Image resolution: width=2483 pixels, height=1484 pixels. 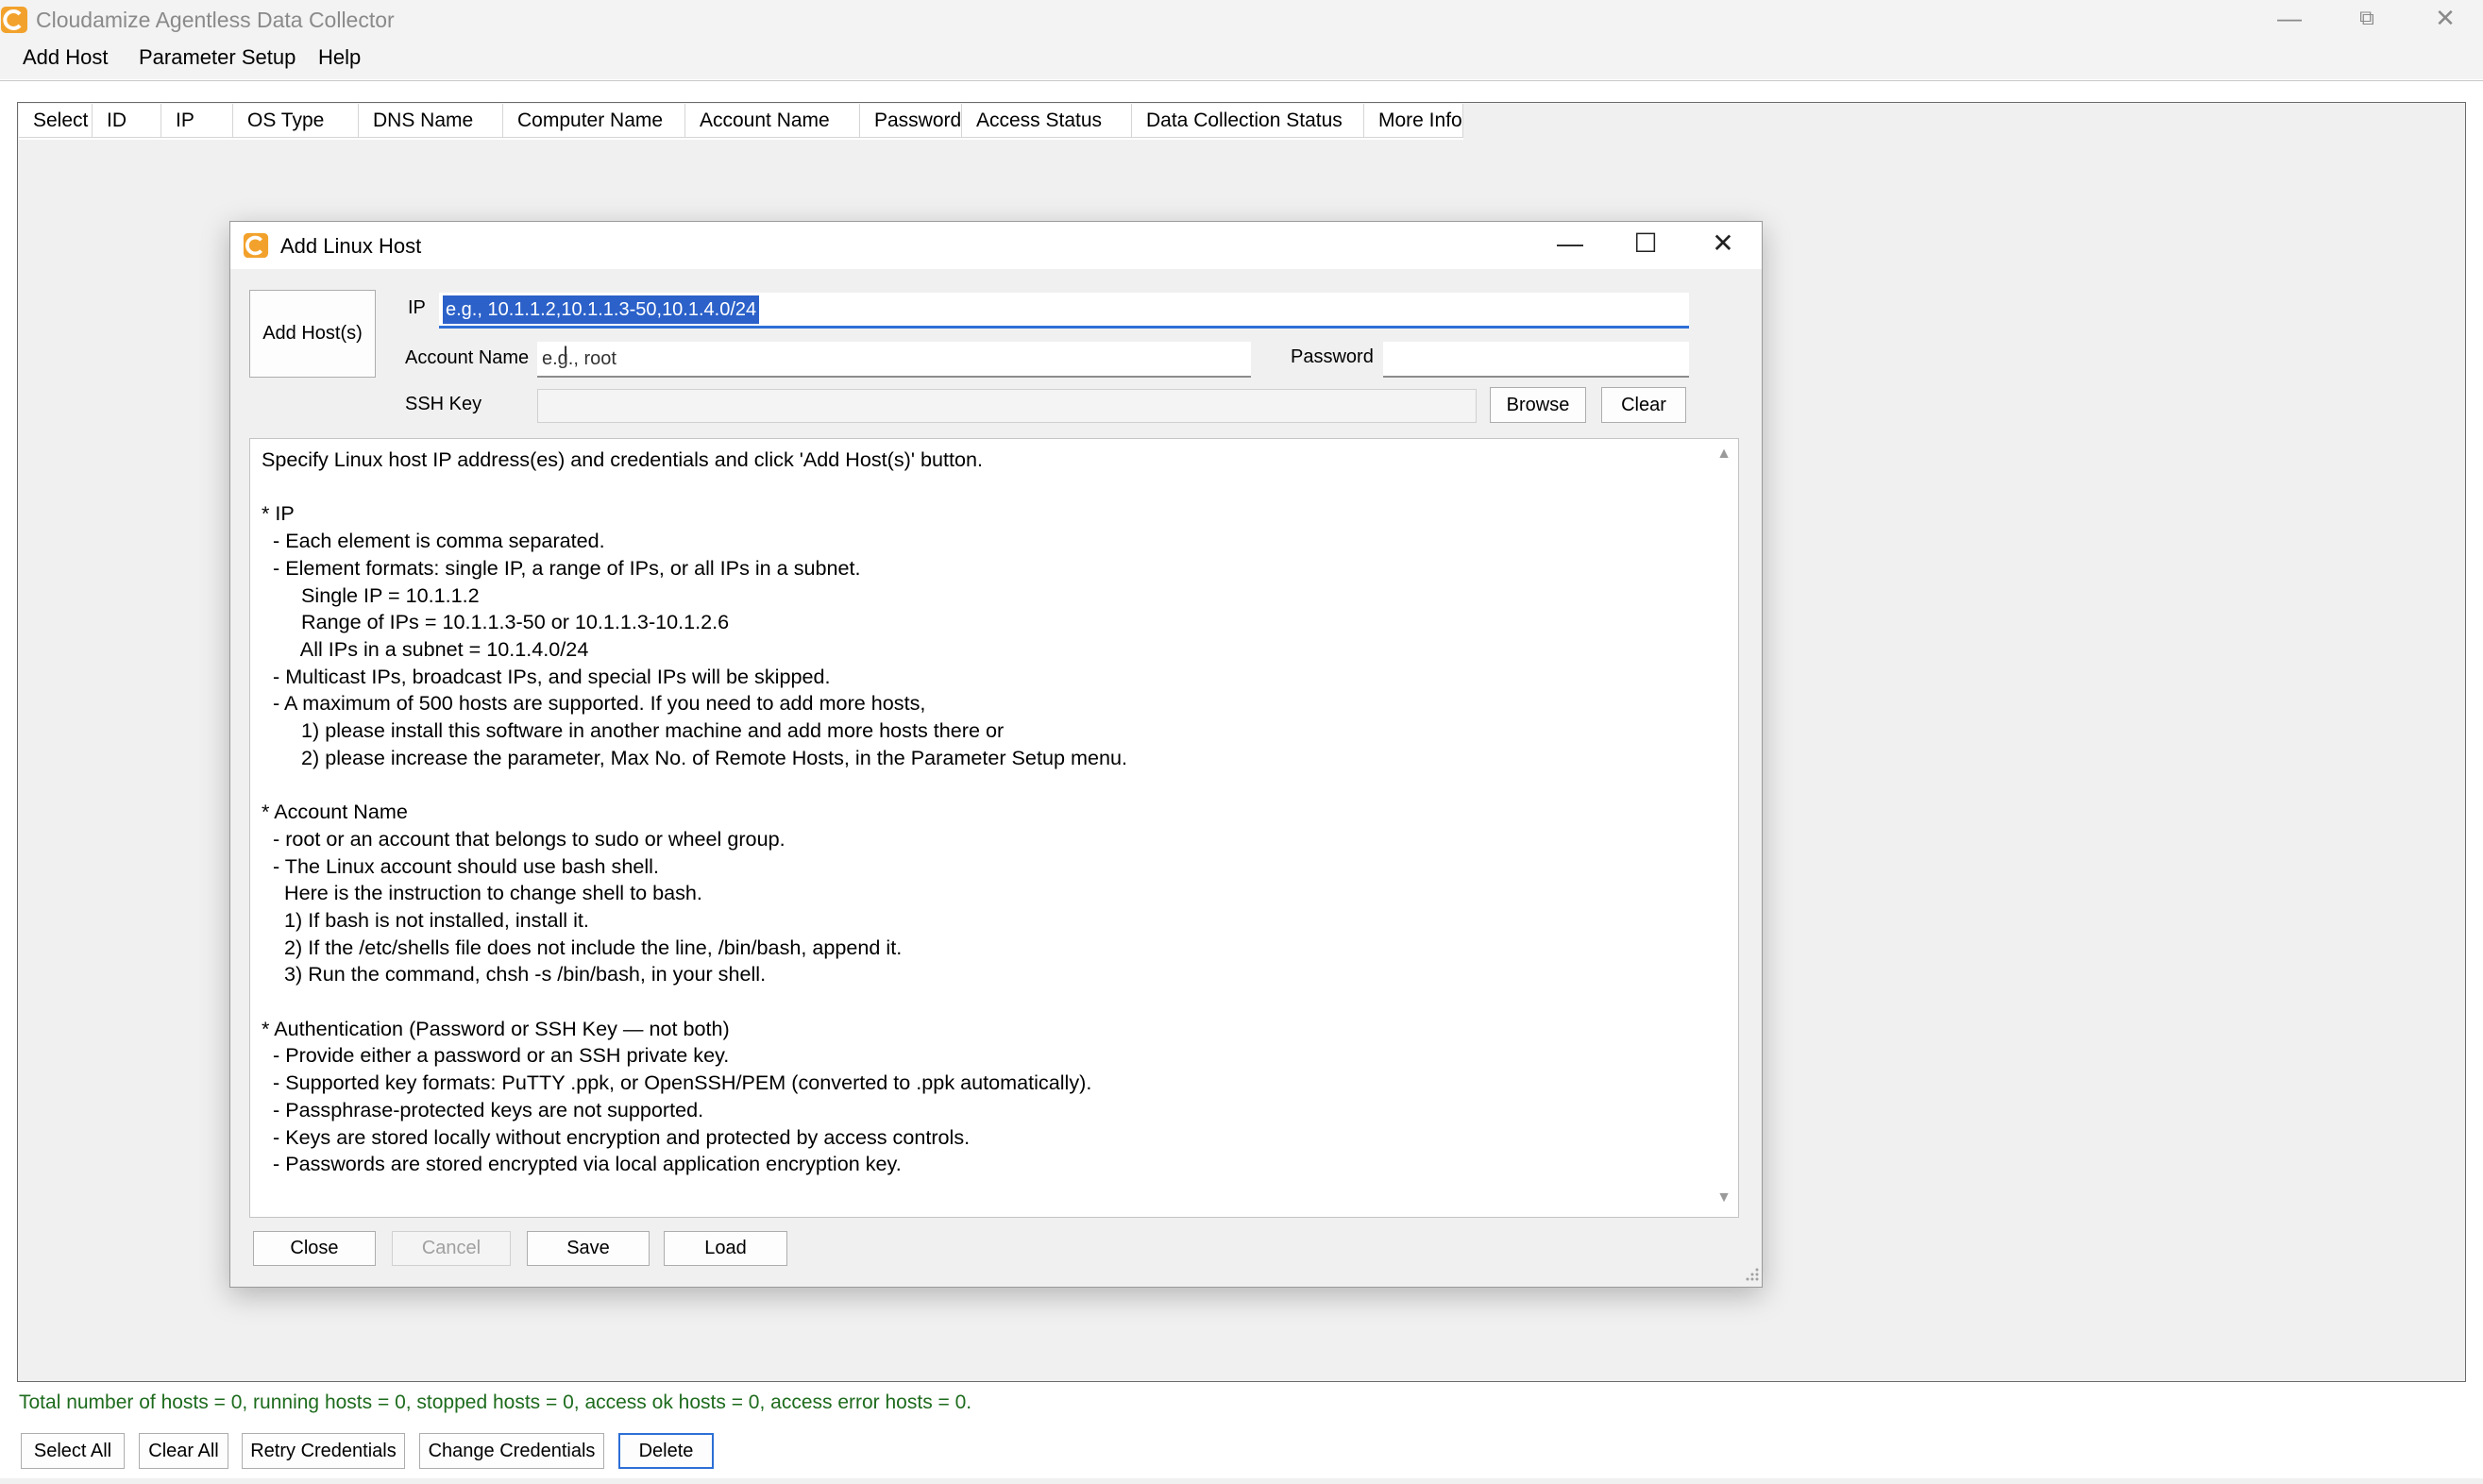 I want to click on save-button: Save, so click(x=588, y=1248).